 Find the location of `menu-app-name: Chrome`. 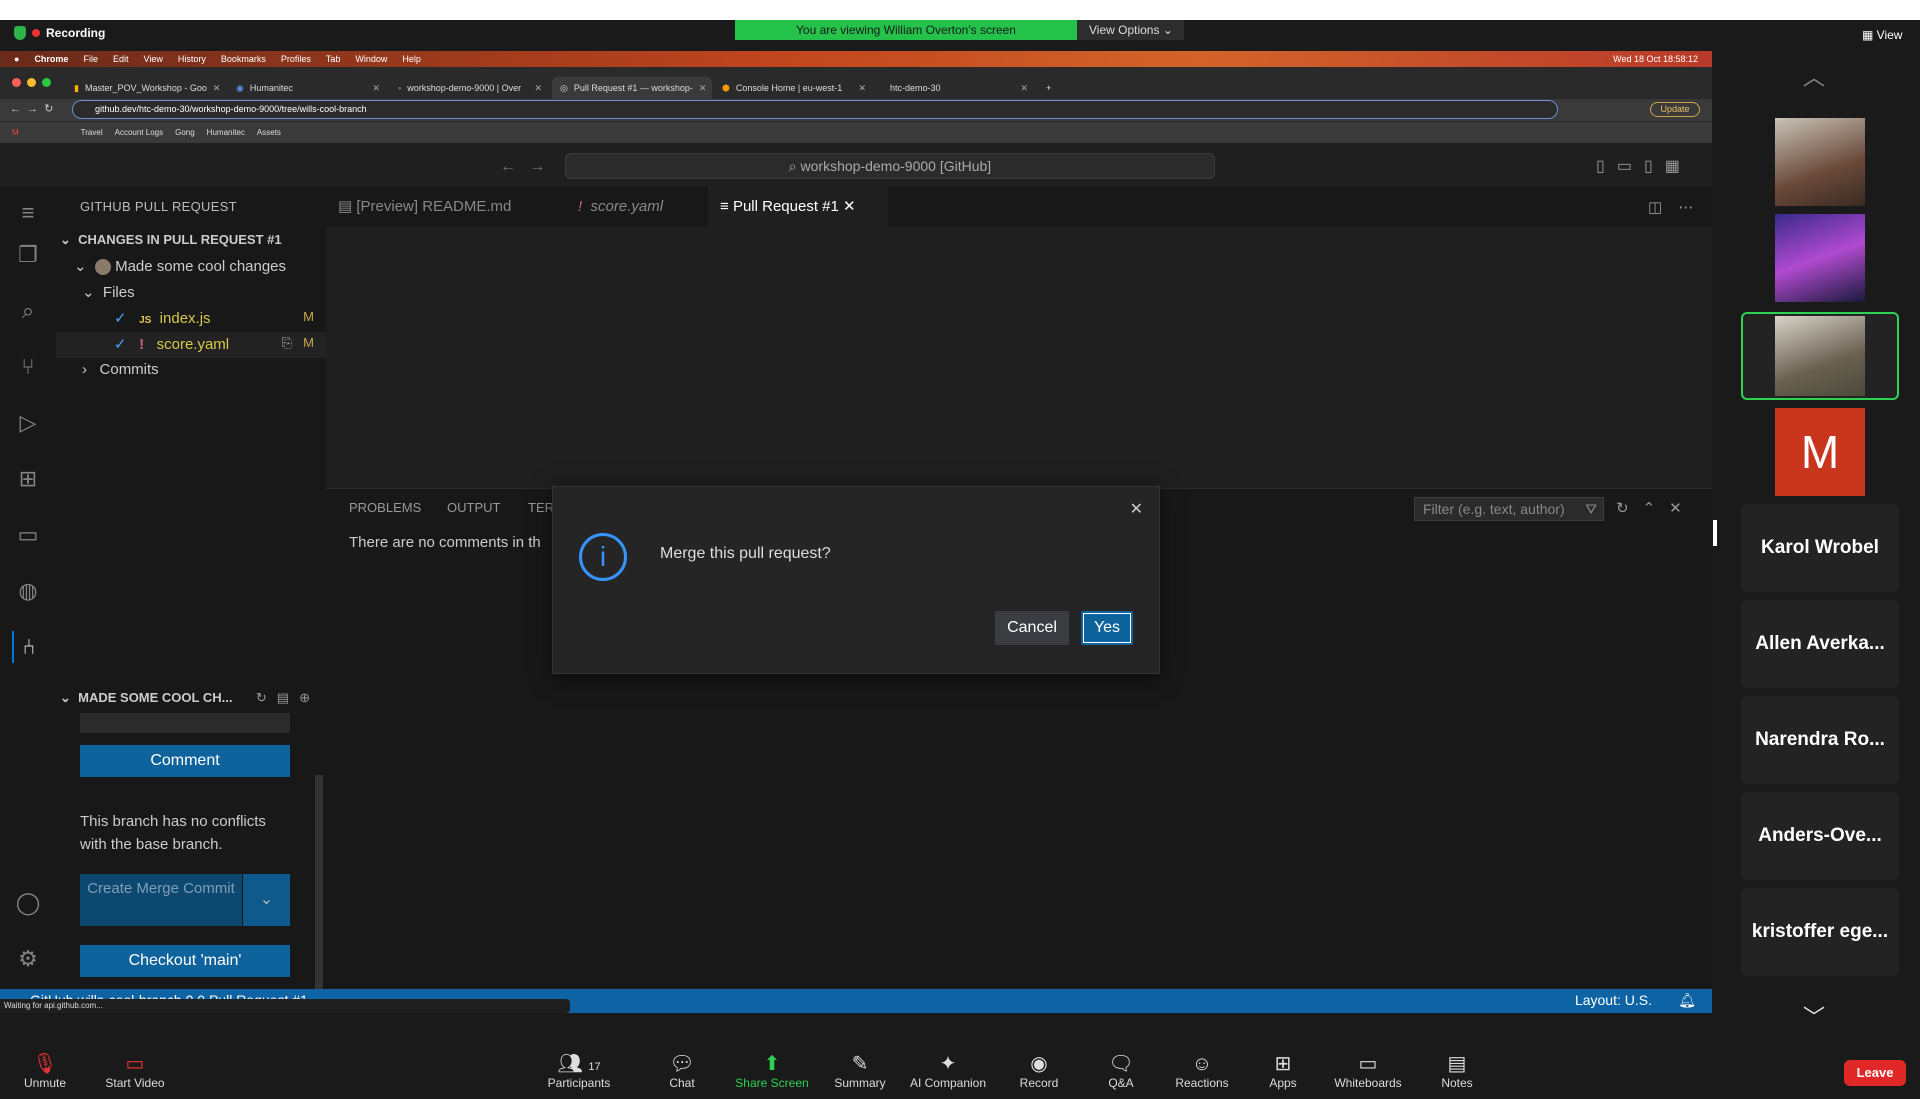

menu-app-name: Chrome is located at coordinates (51, 59).